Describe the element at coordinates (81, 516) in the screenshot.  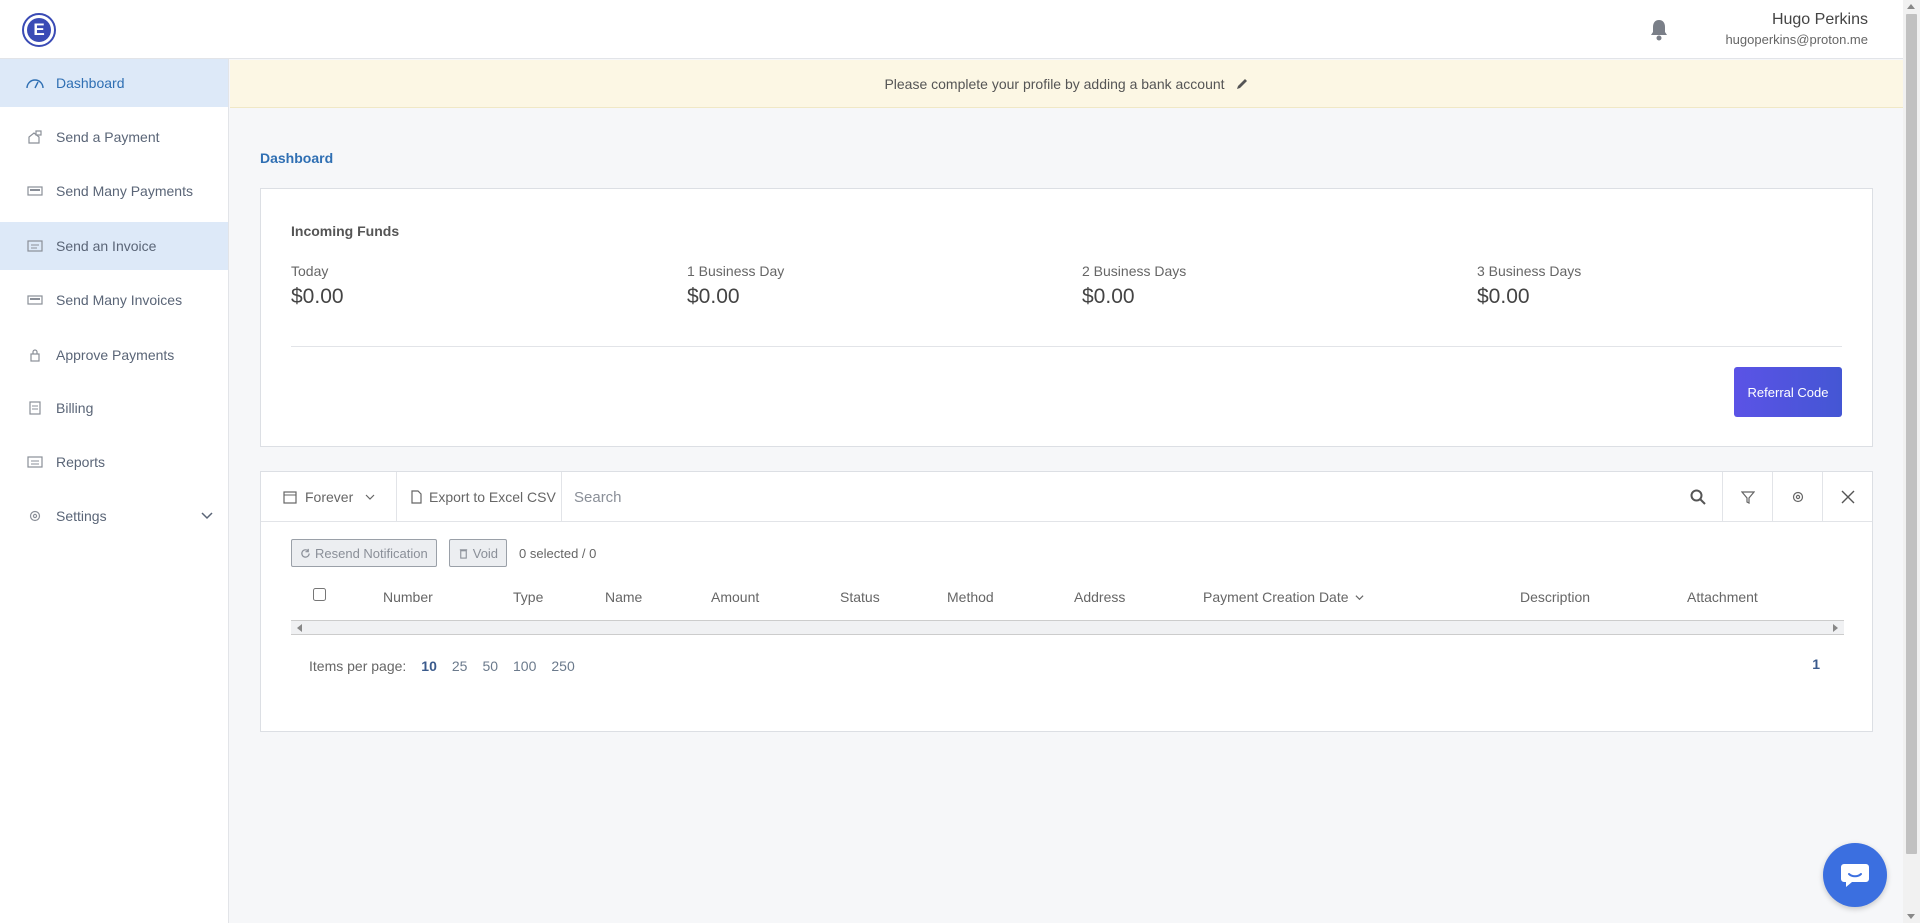
I see `sidebar-item-label: Settings` at that location.